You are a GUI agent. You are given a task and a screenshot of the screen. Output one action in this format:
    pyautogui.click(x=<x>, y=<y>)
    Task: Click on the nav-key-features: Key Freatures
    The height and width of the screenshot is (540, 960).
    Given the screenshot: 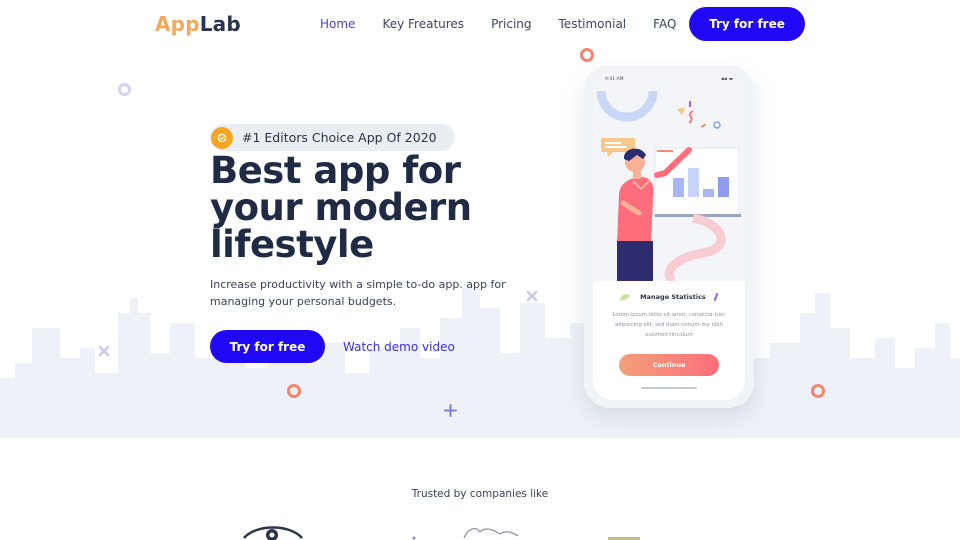 What is the action you would take?
    pyautogui.click(x=423, y=24)
    